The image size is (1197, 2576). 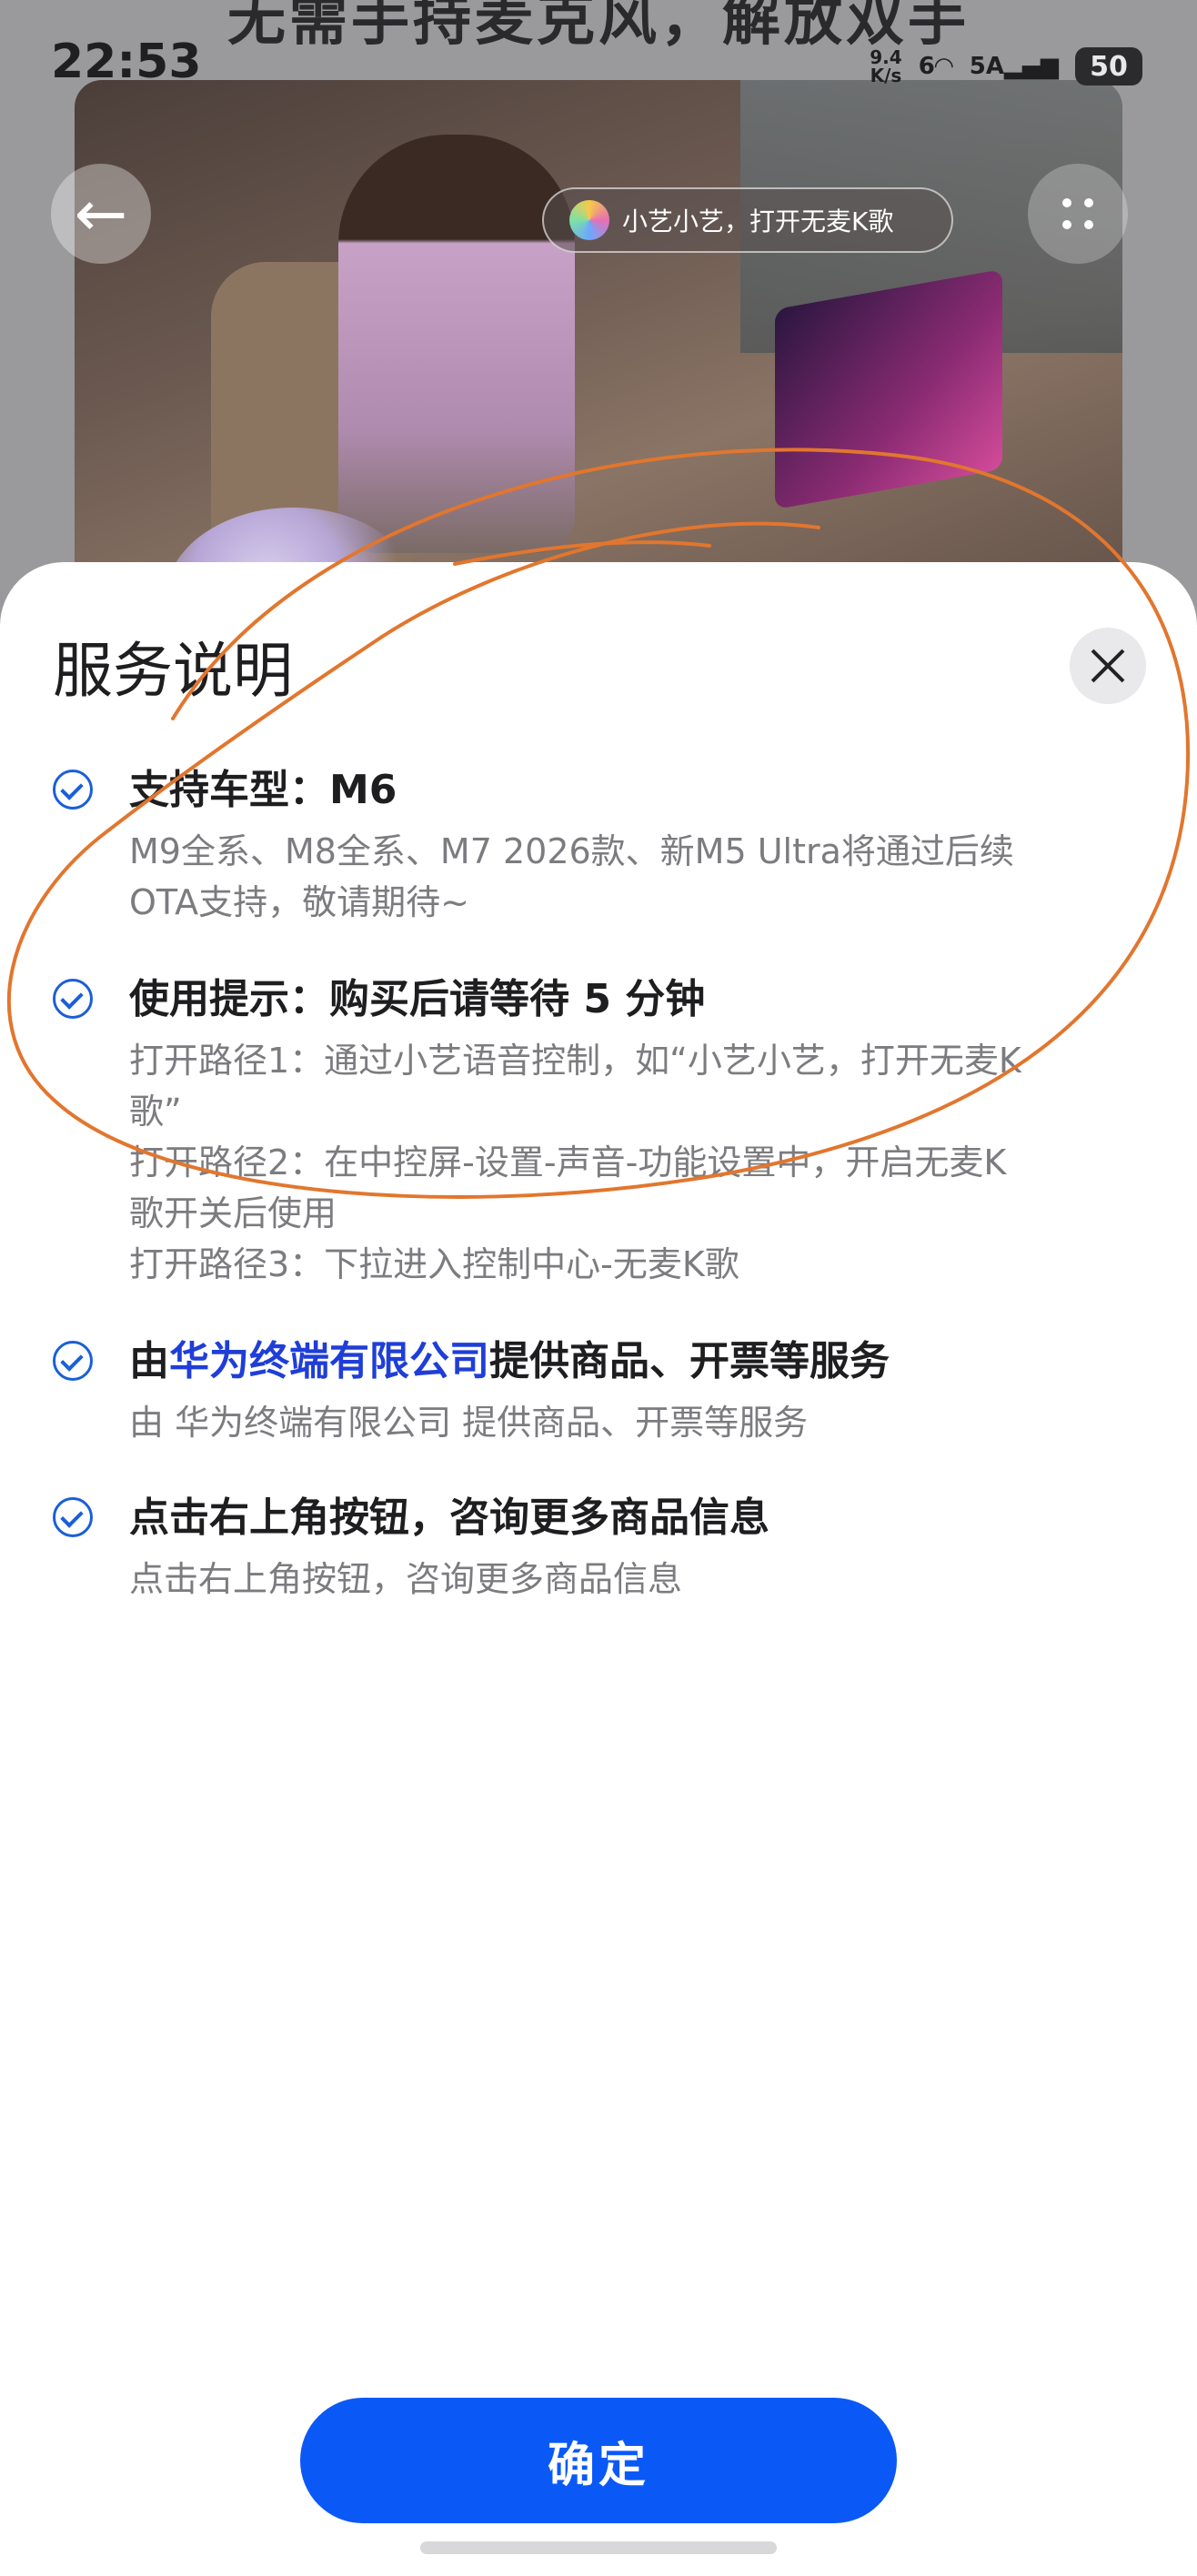 What do you see at coordinates (758, 221) in the screenshot?
I see `voice-prompt-text: 小艺小艺，打开无麦K歌` at bounding box center [758, 221].